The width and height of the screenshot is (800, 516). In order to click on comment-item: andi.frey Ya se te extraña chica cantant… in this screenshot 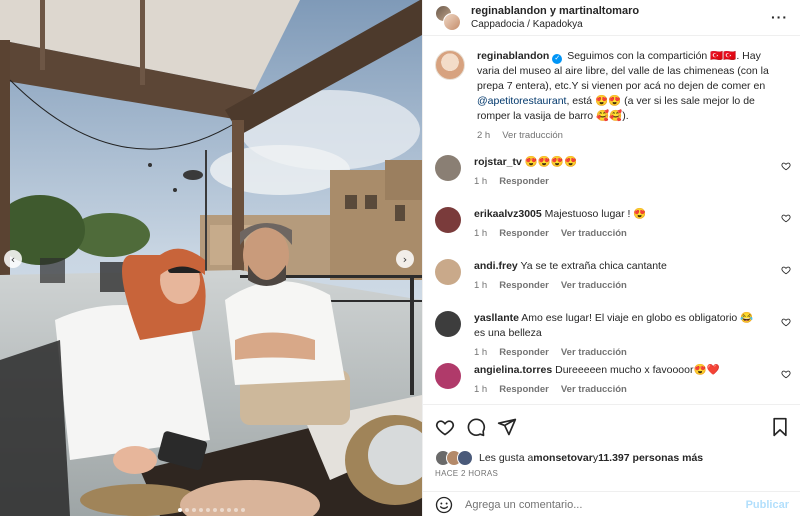, I will do `click(611, 285)`.